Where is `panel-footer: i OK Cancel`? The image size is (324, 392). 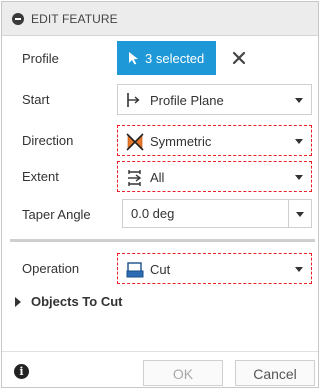
panel-footer: i OK Cancel is located at coordinates (160, 370).